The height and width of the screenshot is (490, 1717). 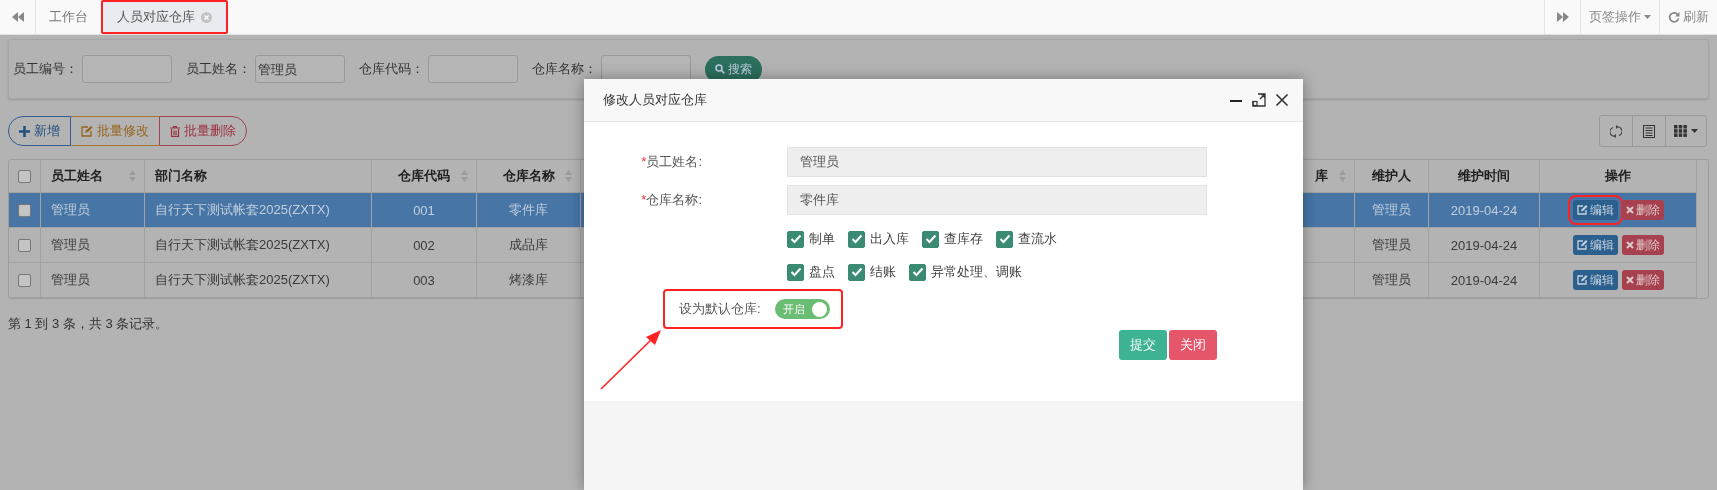 I want to click on tab: 工作台, so click(x=68, y=17).